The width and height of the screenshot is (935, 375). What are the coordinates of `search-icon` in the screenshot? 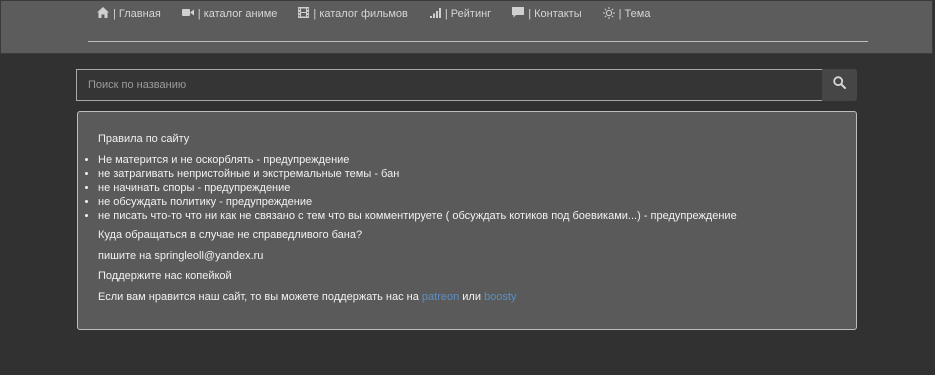 It's located at (839, 85).